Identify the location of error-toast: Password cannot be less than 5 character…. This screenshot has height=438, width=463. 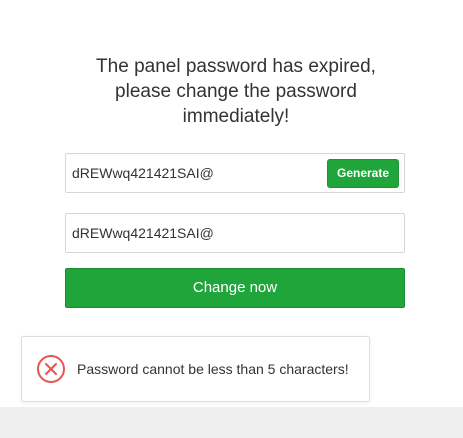
(195, 369).